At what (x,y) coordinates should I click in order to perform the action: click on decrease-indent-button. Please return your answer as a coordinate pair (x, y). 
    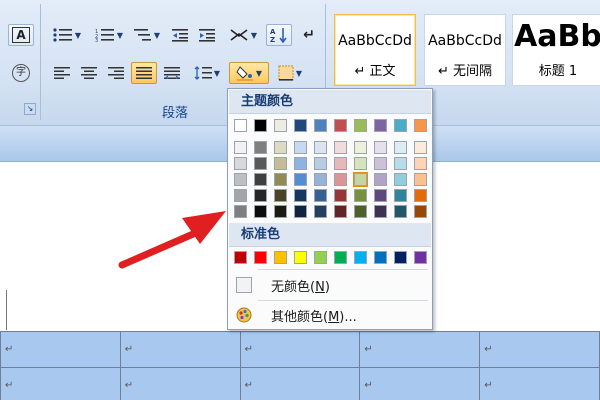
    Looking at the image, I should click on (180, 35).